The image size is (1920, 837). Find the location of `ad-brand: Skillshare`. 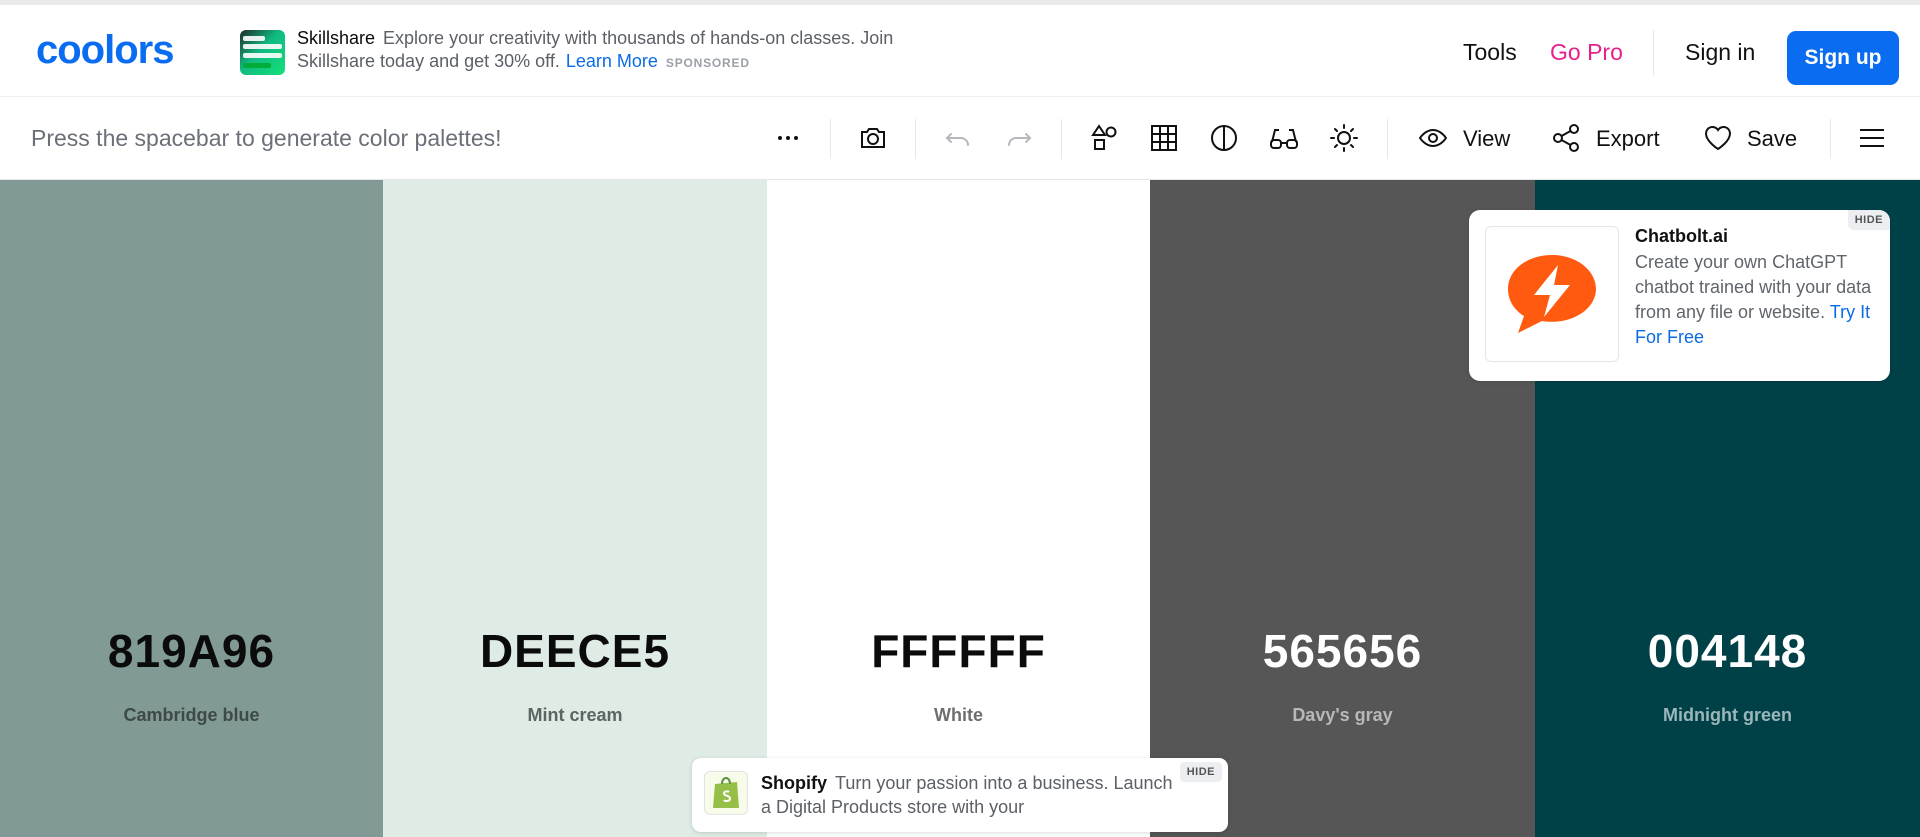

ad-brand: Skillshare is located at coordinates (336, 38).